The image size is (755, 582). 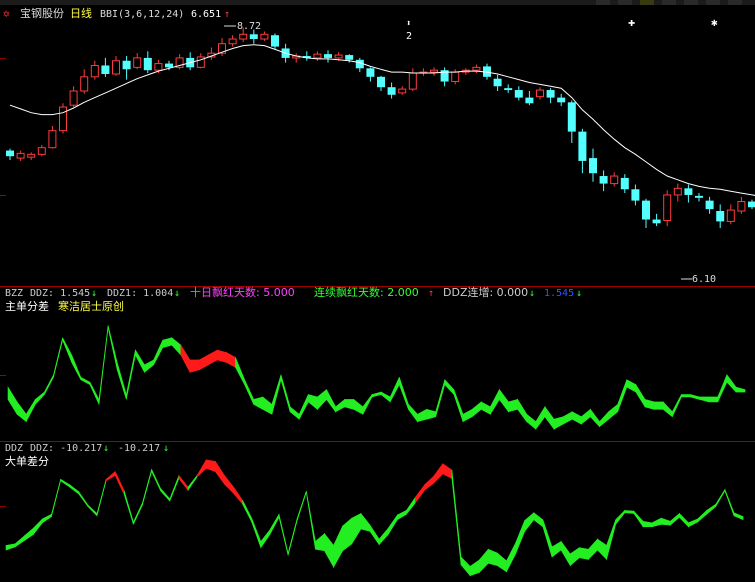 I want to click on arrow-marker-1: ⬍, so click(x=408, y=24).